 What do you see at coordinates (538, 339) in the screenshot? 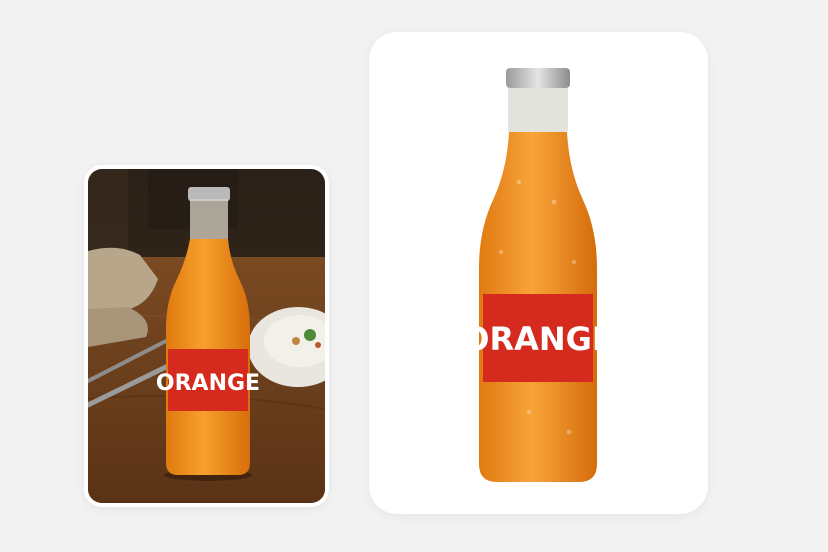
I see `cutout-bottle-label: ORANGE` at bounding box center [538, 339].